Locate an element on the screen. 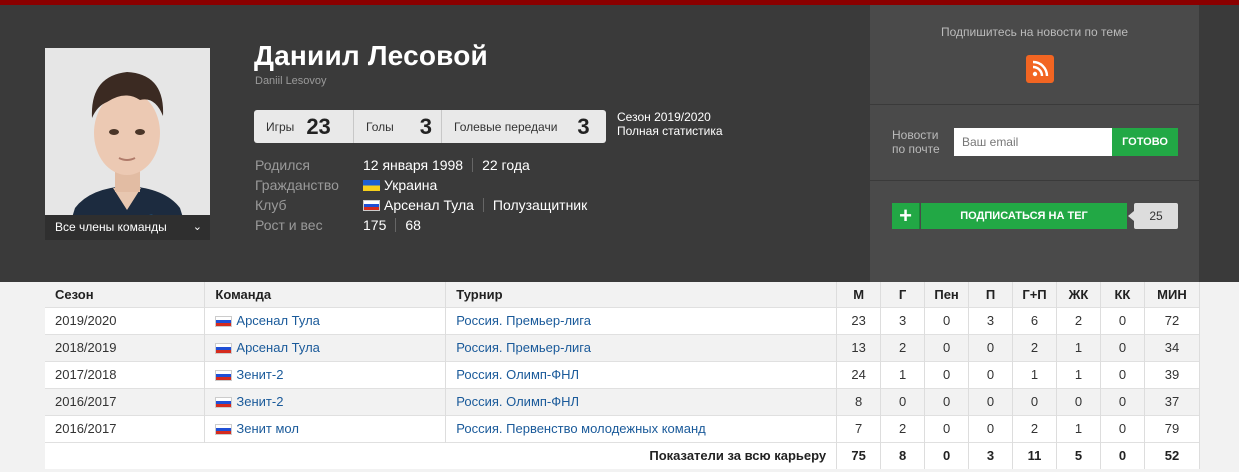 Image resolution: width=1239 pixels, height=472 pixels. matches-cell: 23 is located at coordinates (859, 320).